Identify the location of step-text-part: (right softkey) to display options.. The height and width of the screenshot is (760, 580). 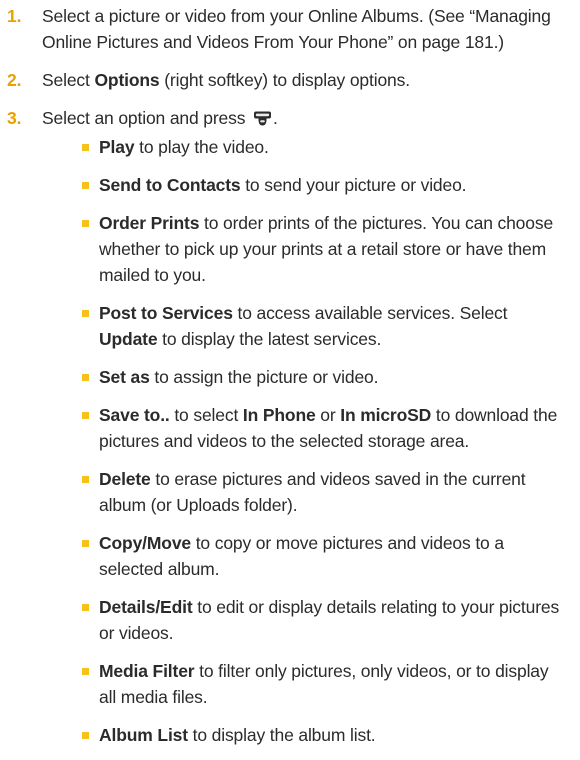
(284, 80).